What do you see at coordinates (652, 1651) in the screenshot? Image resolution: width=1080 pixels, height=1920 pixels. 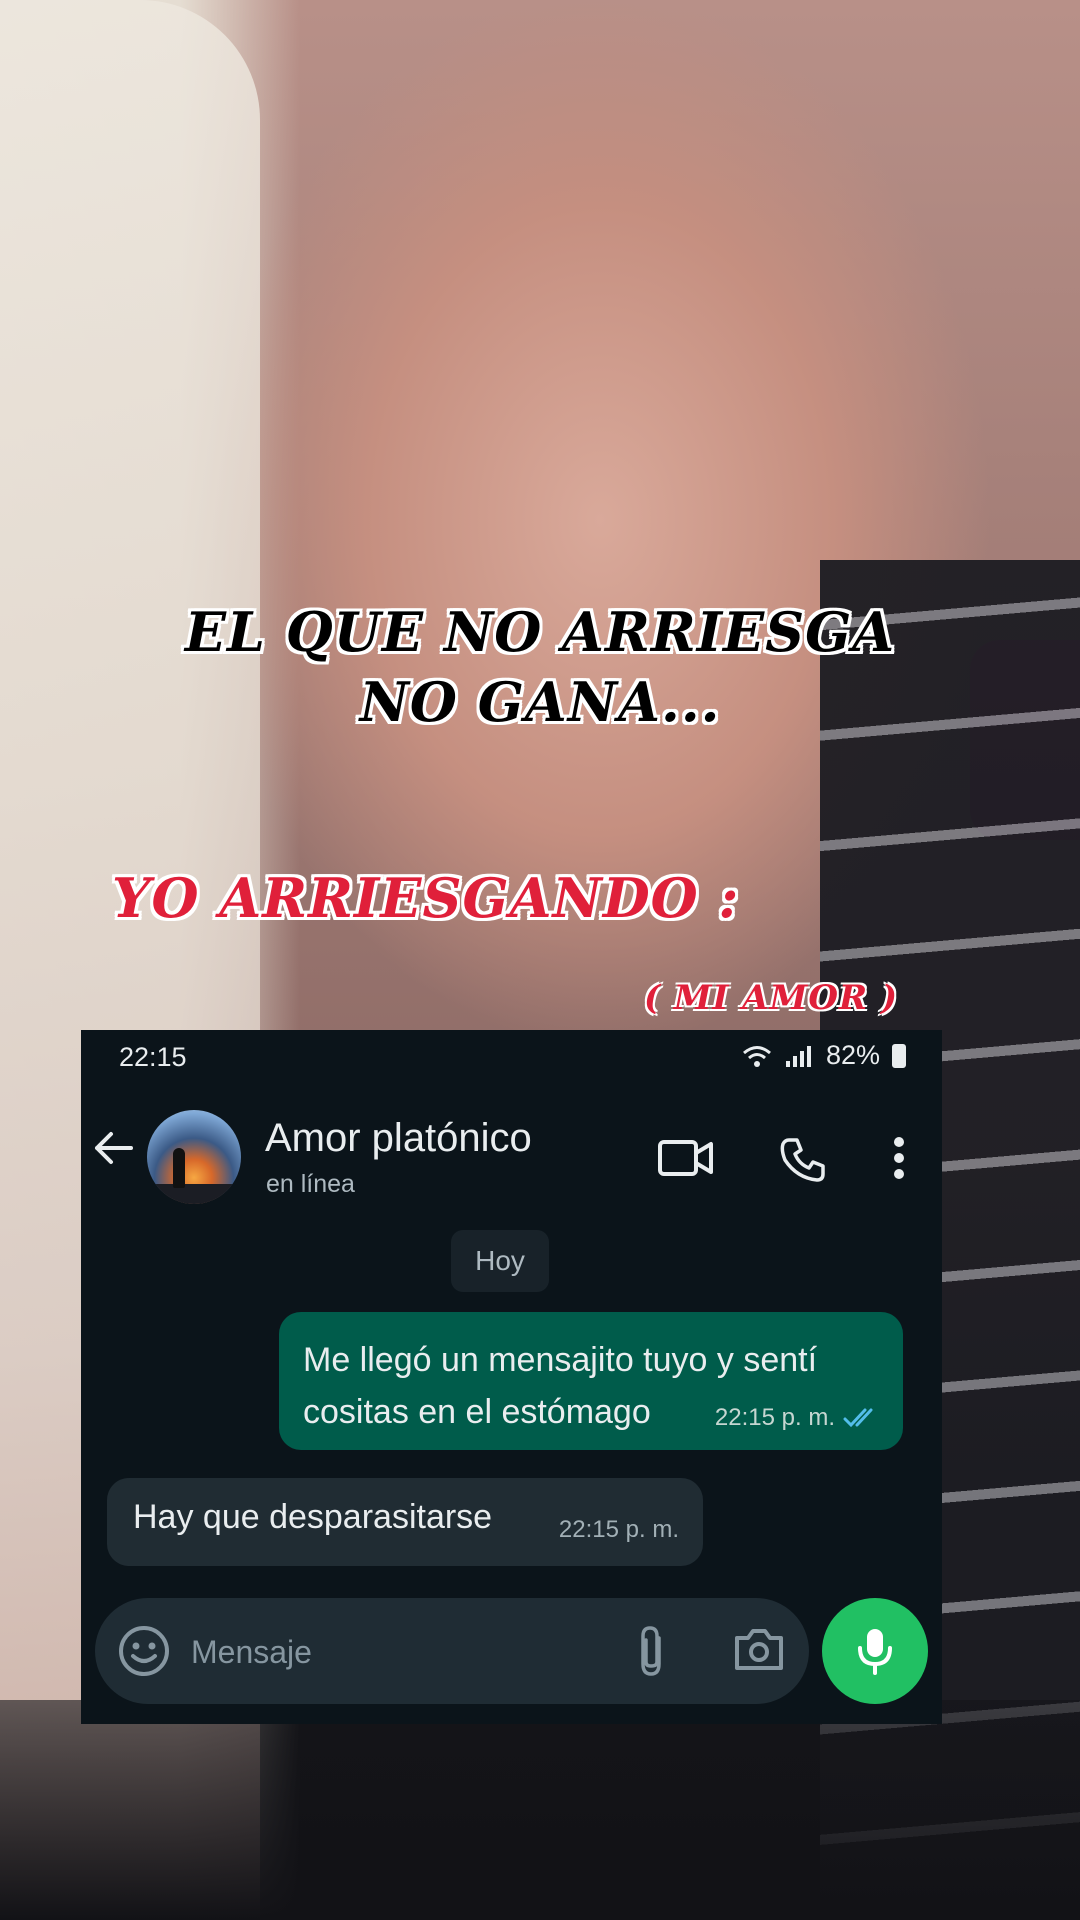 I see `attach-icon` at bounding box center [652, 1651].